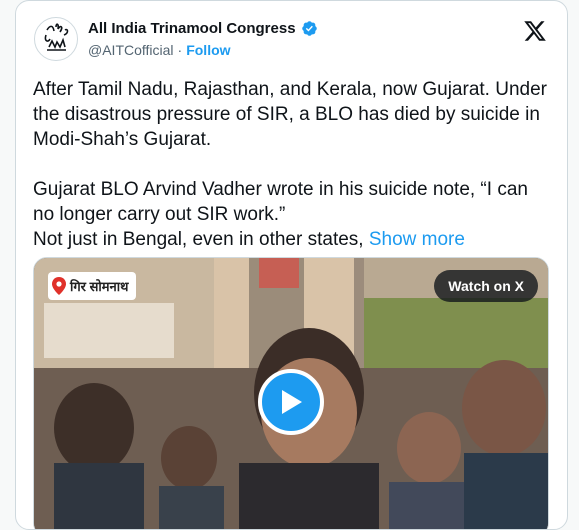  What do you see at coordinates (417, 239) in the screenshot?
I see `show-more-link: Show more` at bounding box center [417, 239].